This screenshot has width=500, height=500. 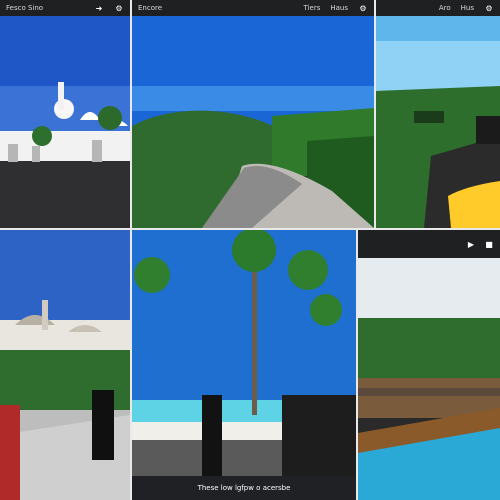 I want to click on tile-label: Haus, so click(x=339, y=8).